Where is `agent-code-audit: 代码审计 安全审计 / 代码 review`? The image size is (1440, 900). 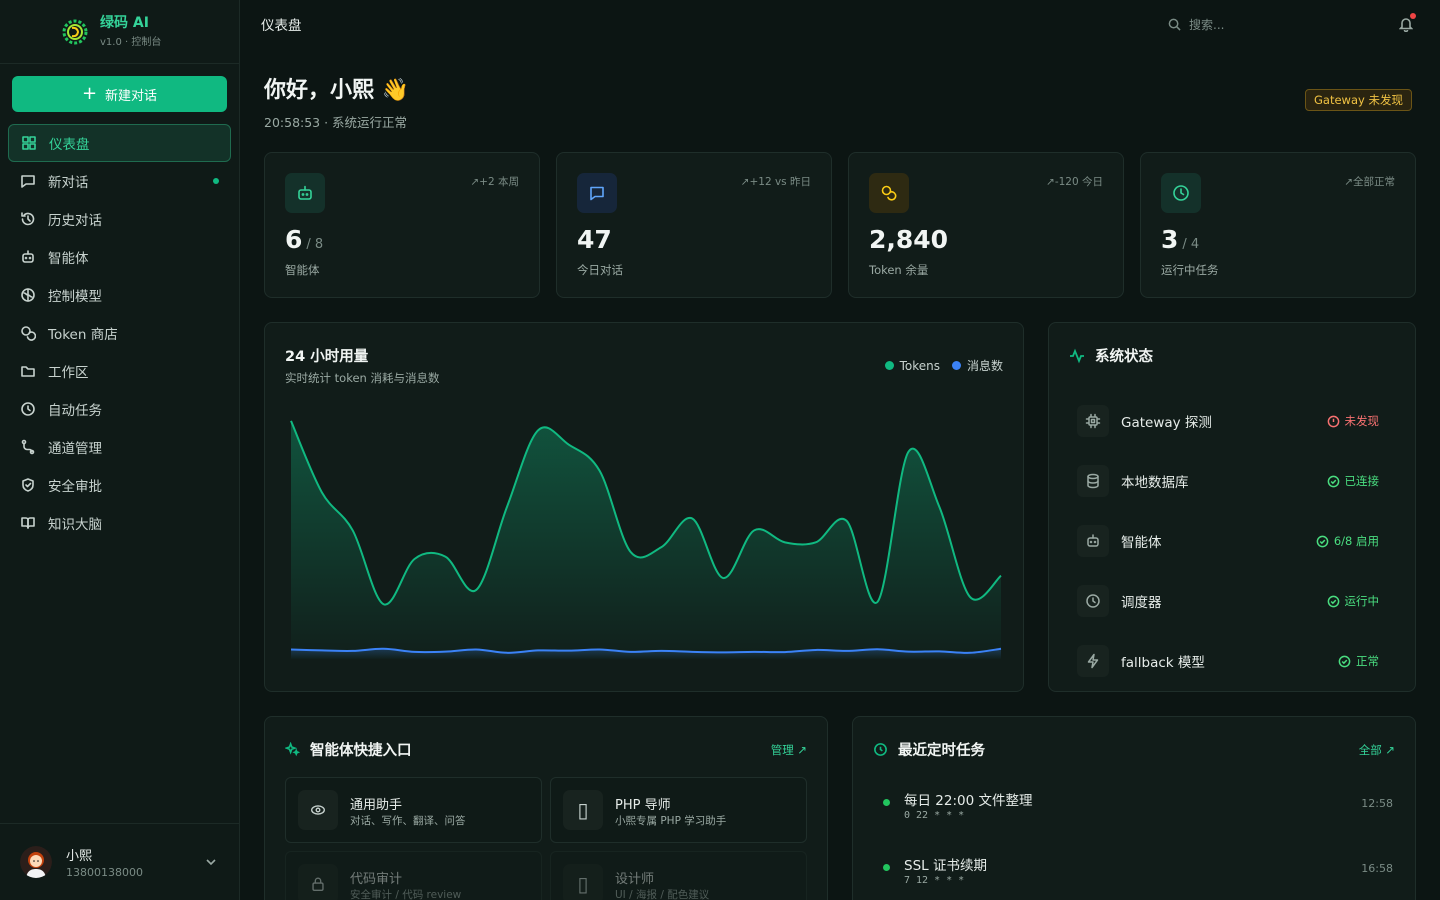
agent-code-audit: 代码审计 安全审计 / 代码 review is located at coordinates (413, 875).